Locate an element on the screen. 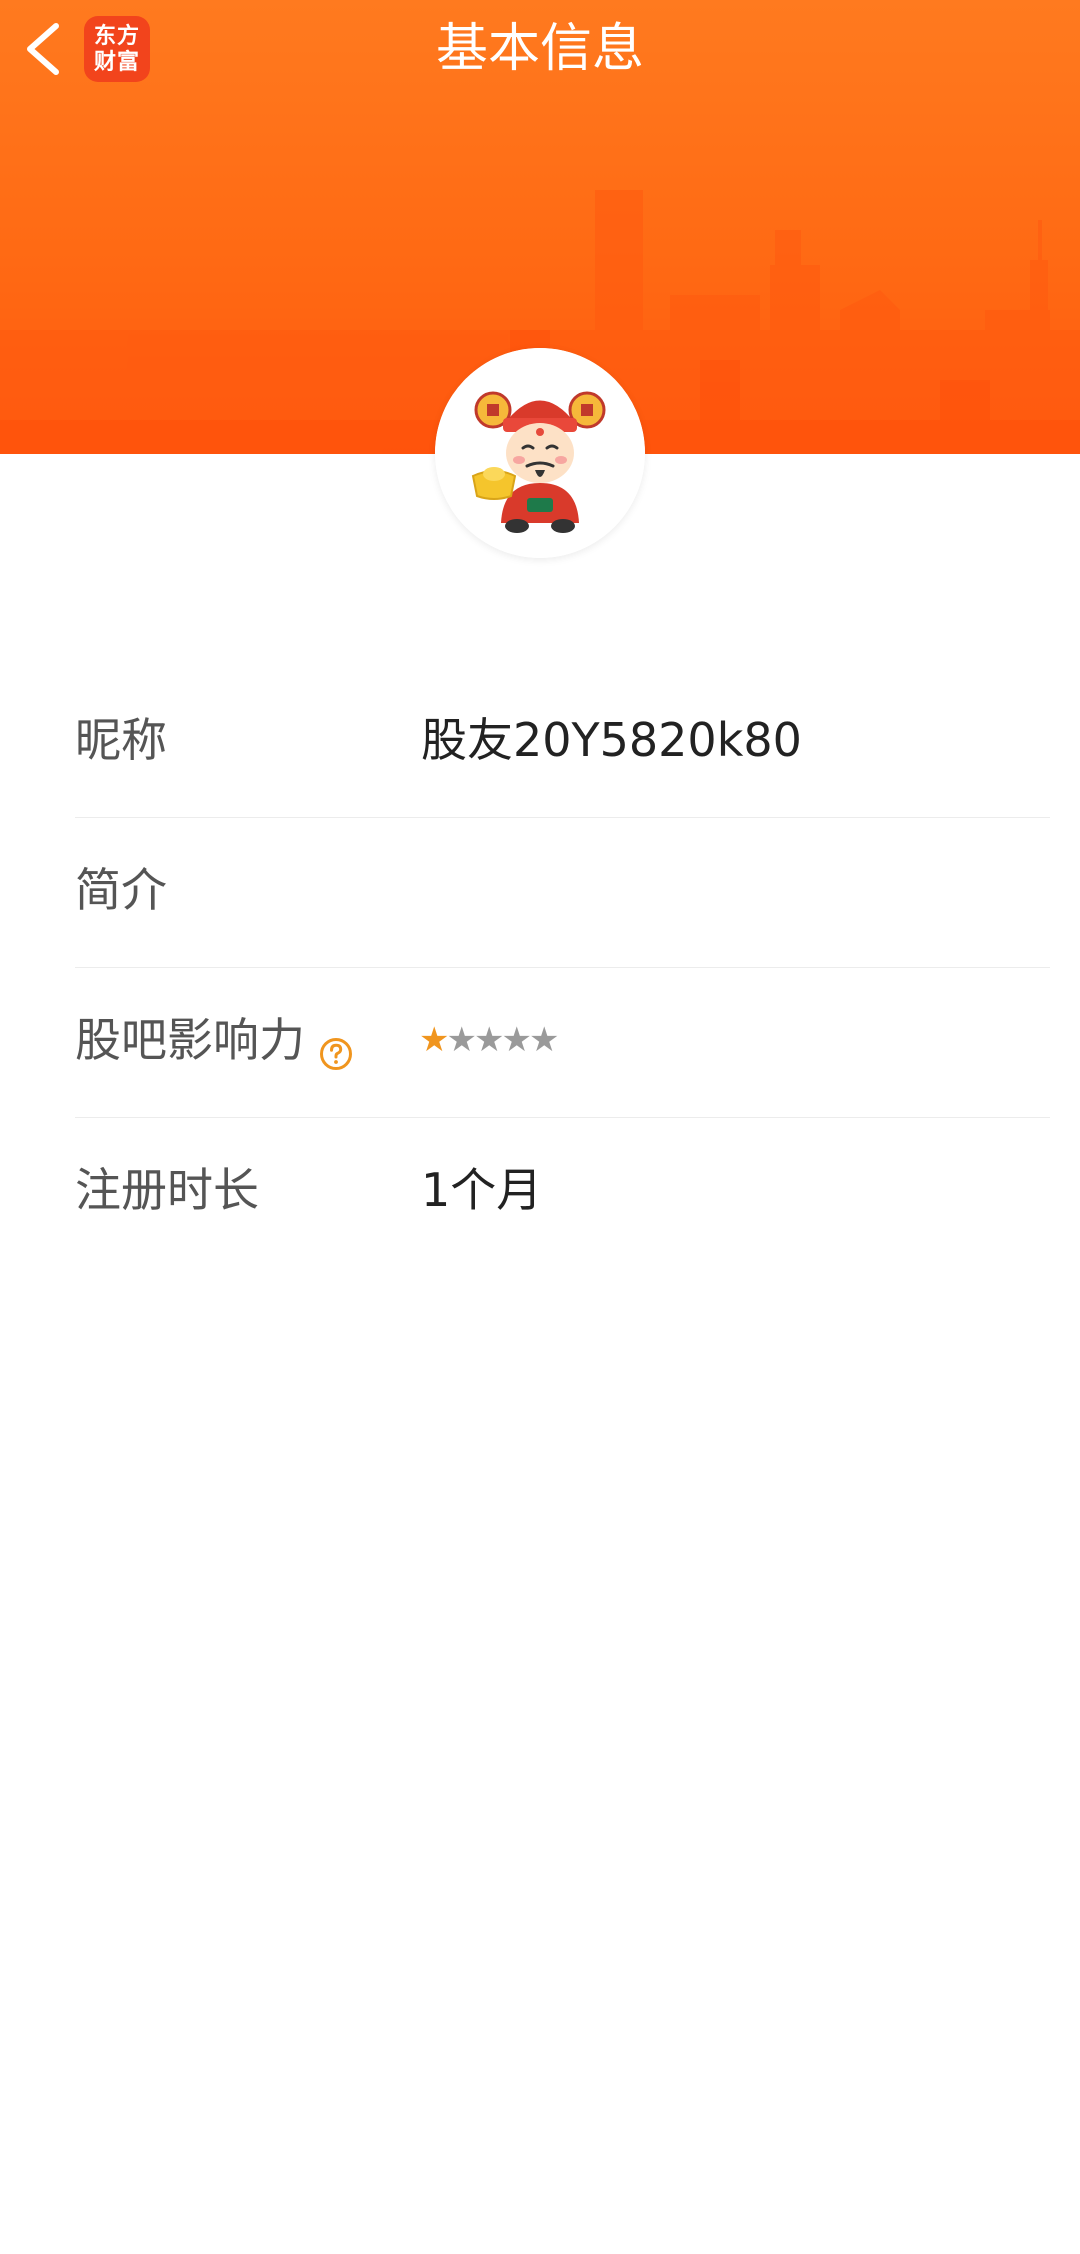 The width and height of the screenshot is (1080, 2254). nickname-row: 昵称 股友20Y5820k80 is located at coordinates (562, 743).